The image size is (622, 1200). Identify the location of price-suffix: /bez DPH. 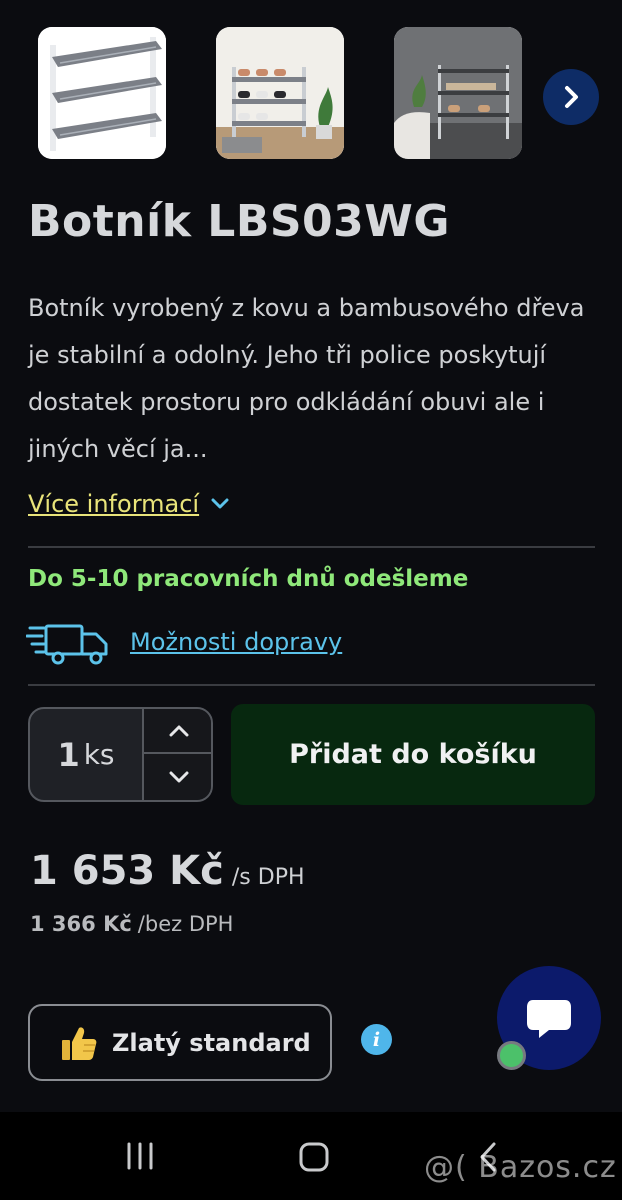
(185, 924).